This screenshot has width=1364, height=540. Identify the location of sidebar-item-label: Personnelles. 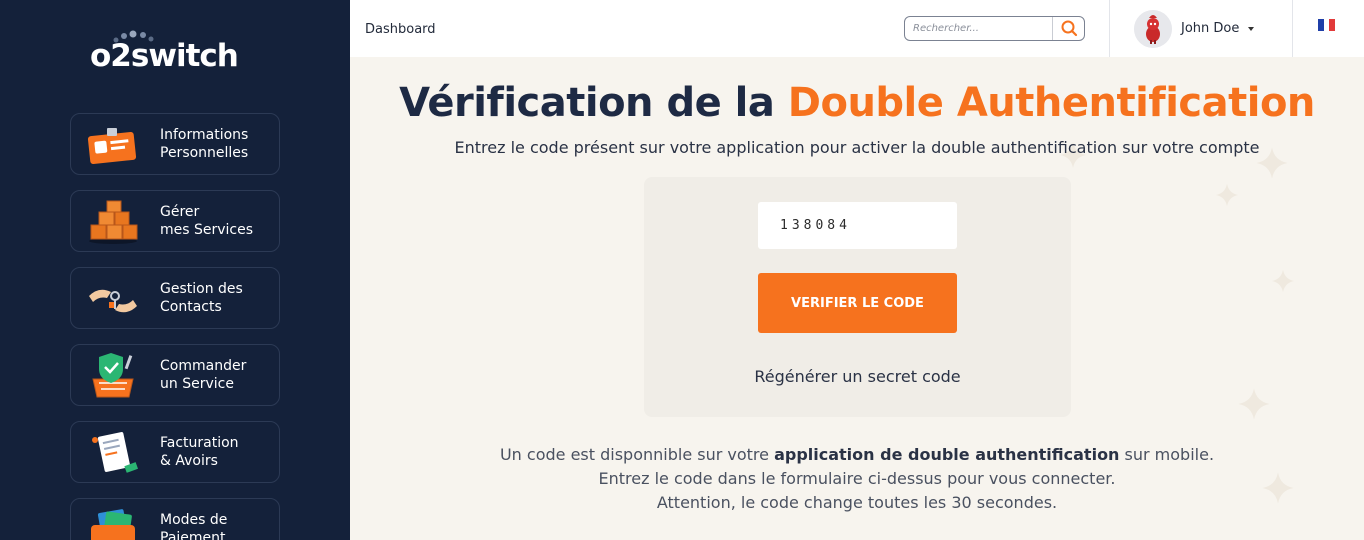
(204, 153).